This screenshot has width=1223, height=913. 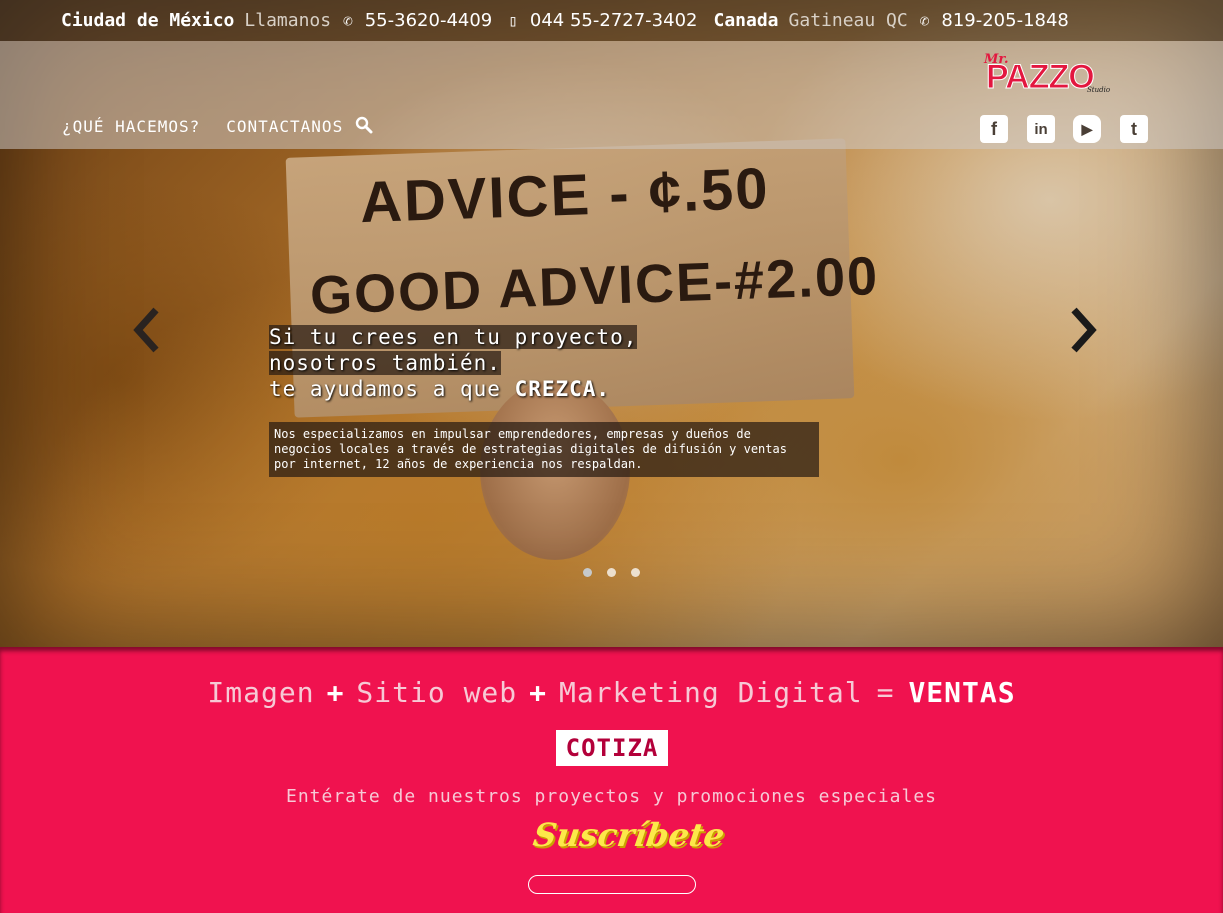 I want to click on nav-item-que-hacemos: ¿QUÉ HACEMOS?, so click(x=131, y=126).